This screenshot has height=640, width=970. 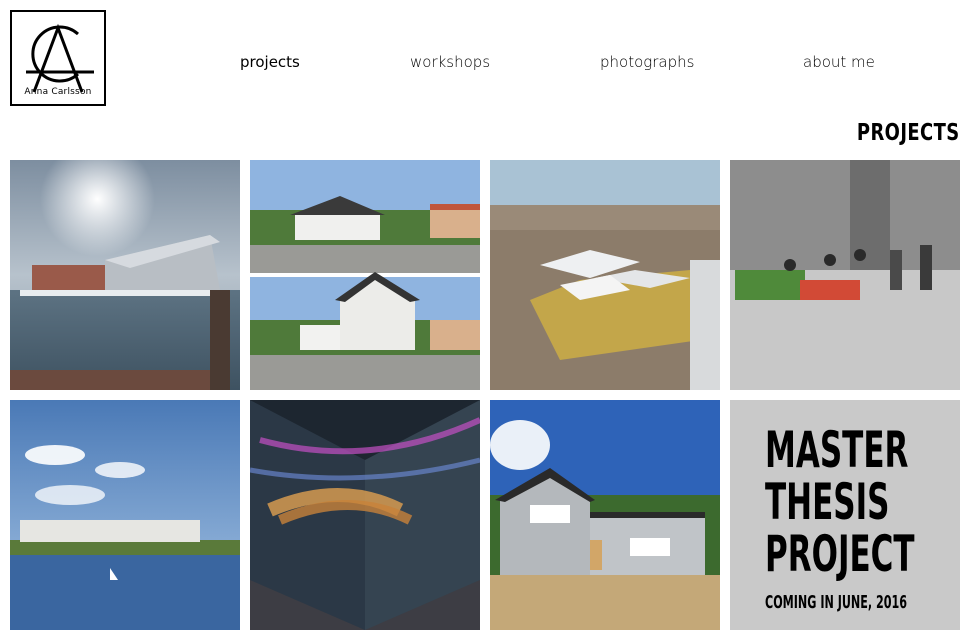 I want to click on thesis-line-2: THESIS, so click(x=827, y=502).